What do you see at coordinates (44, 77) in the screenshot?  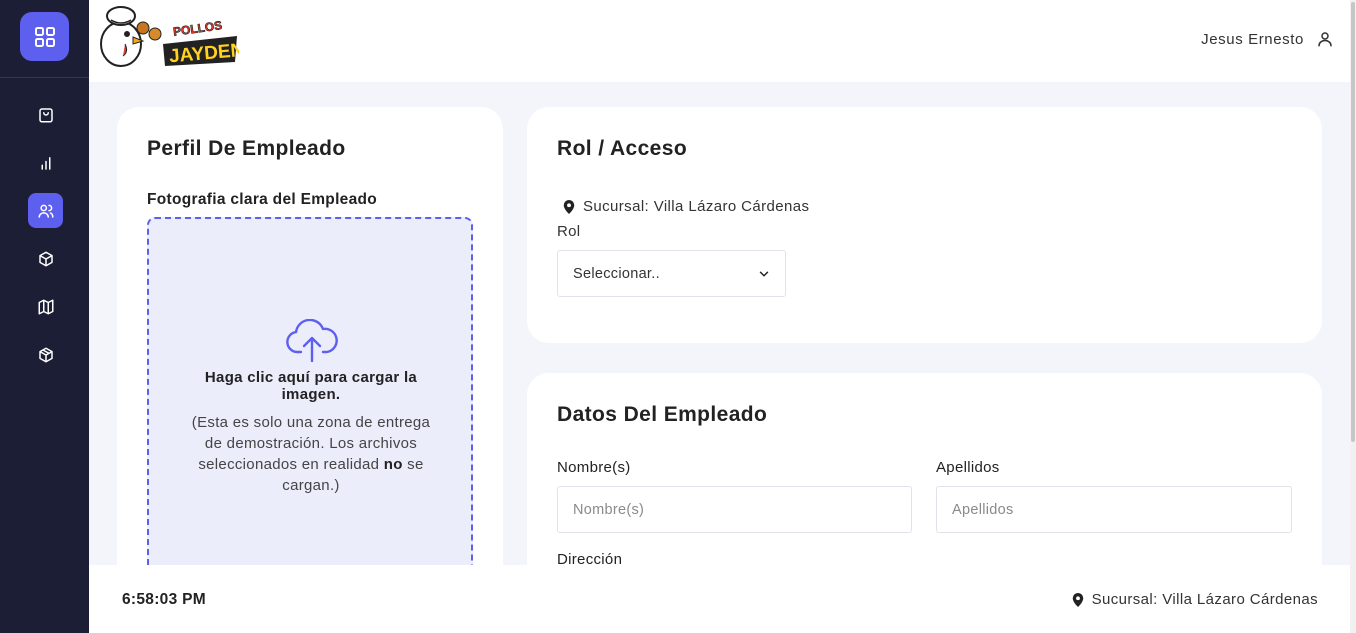 I see `sidebar-divider` at bounding box center [44, 77].